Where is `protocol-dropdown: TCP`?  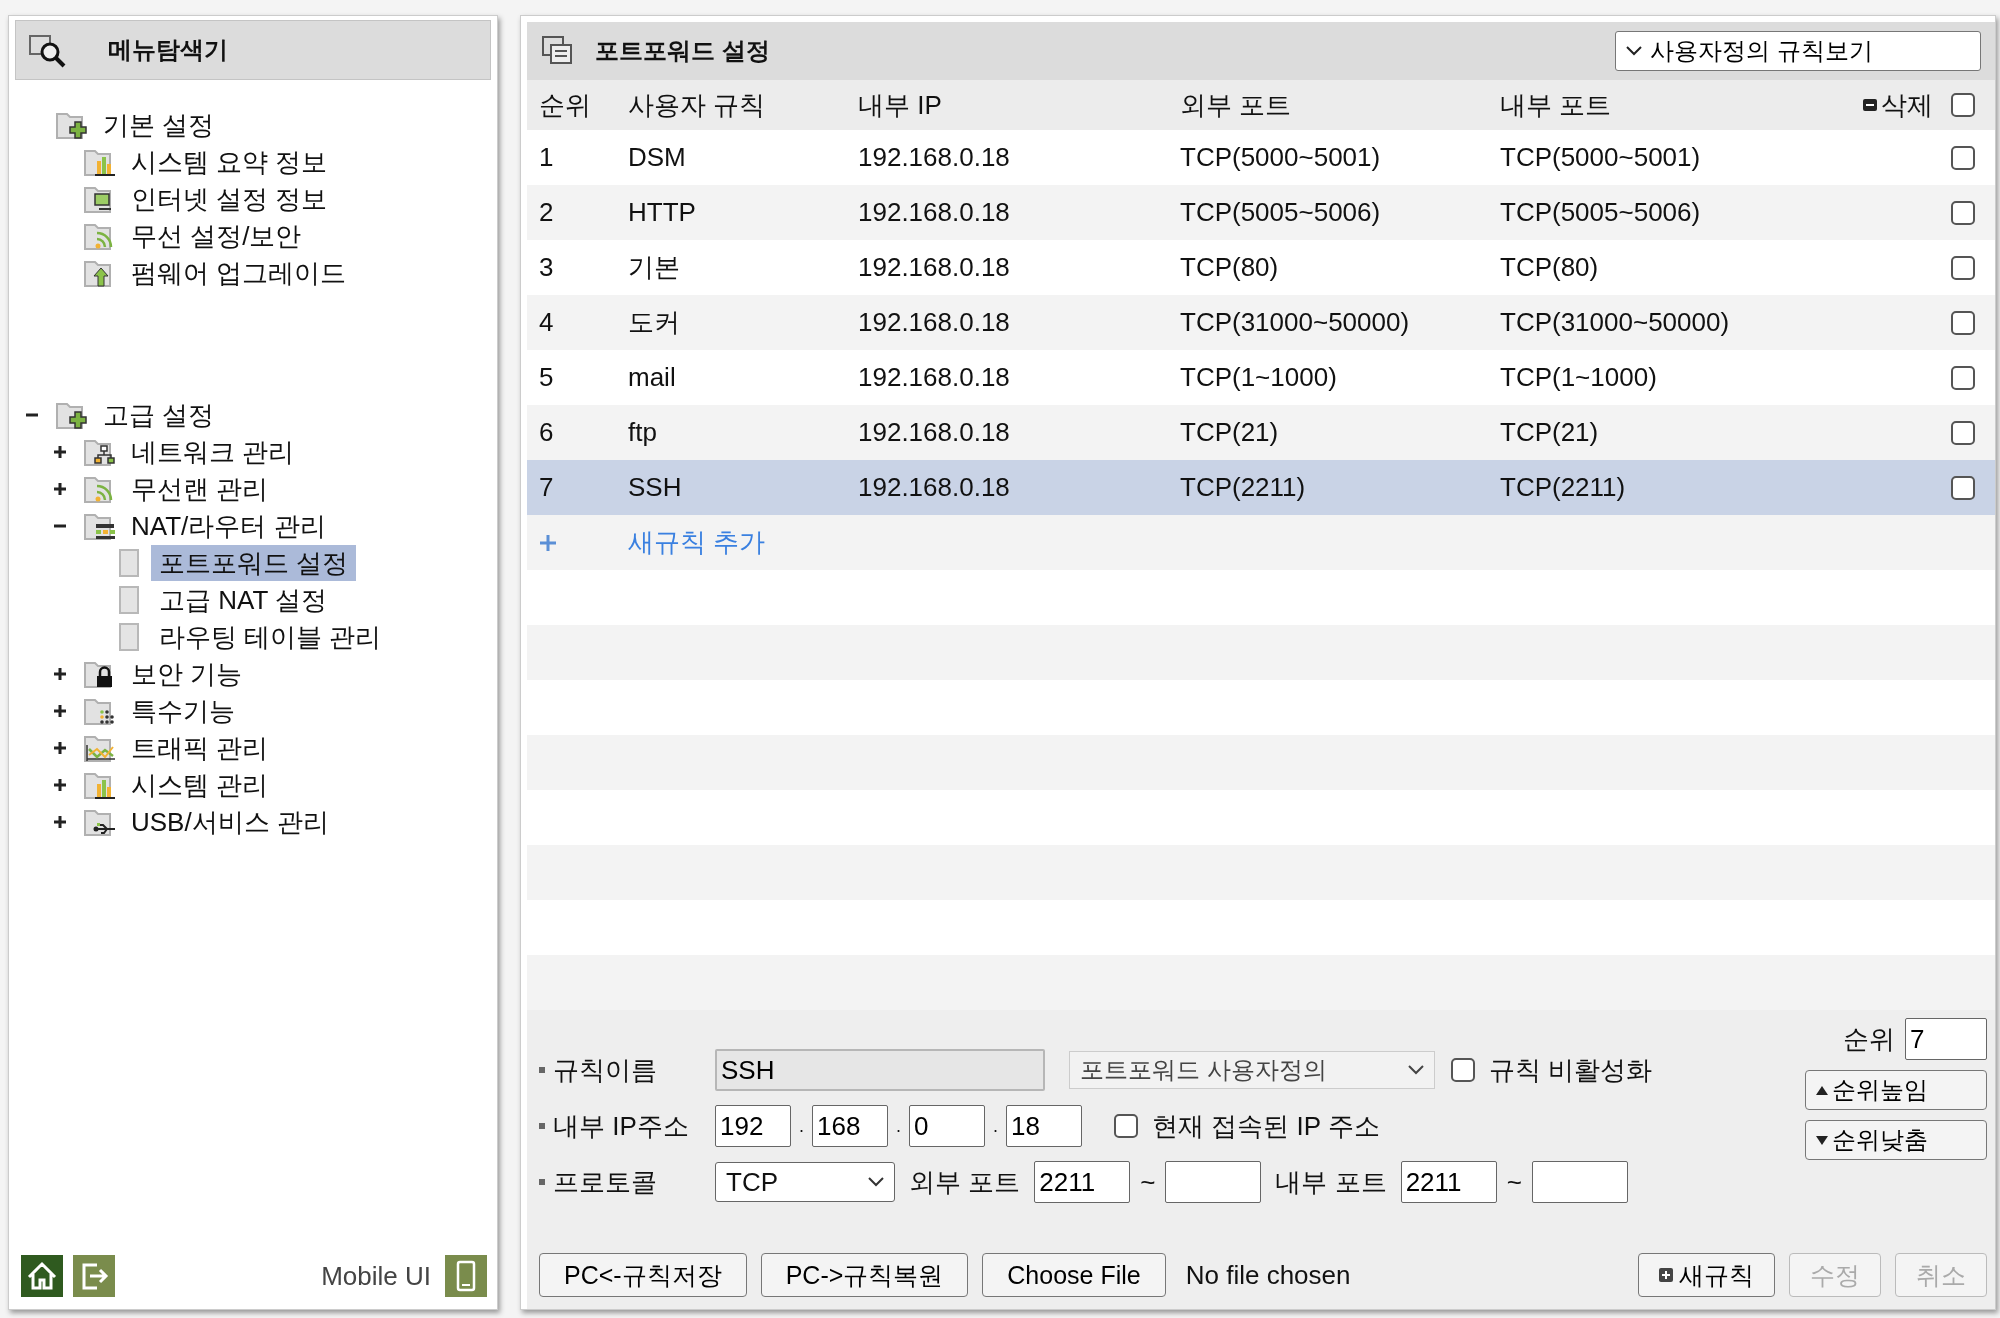 protocol-dropdown: TCP is located at coordinates (805, 1182).